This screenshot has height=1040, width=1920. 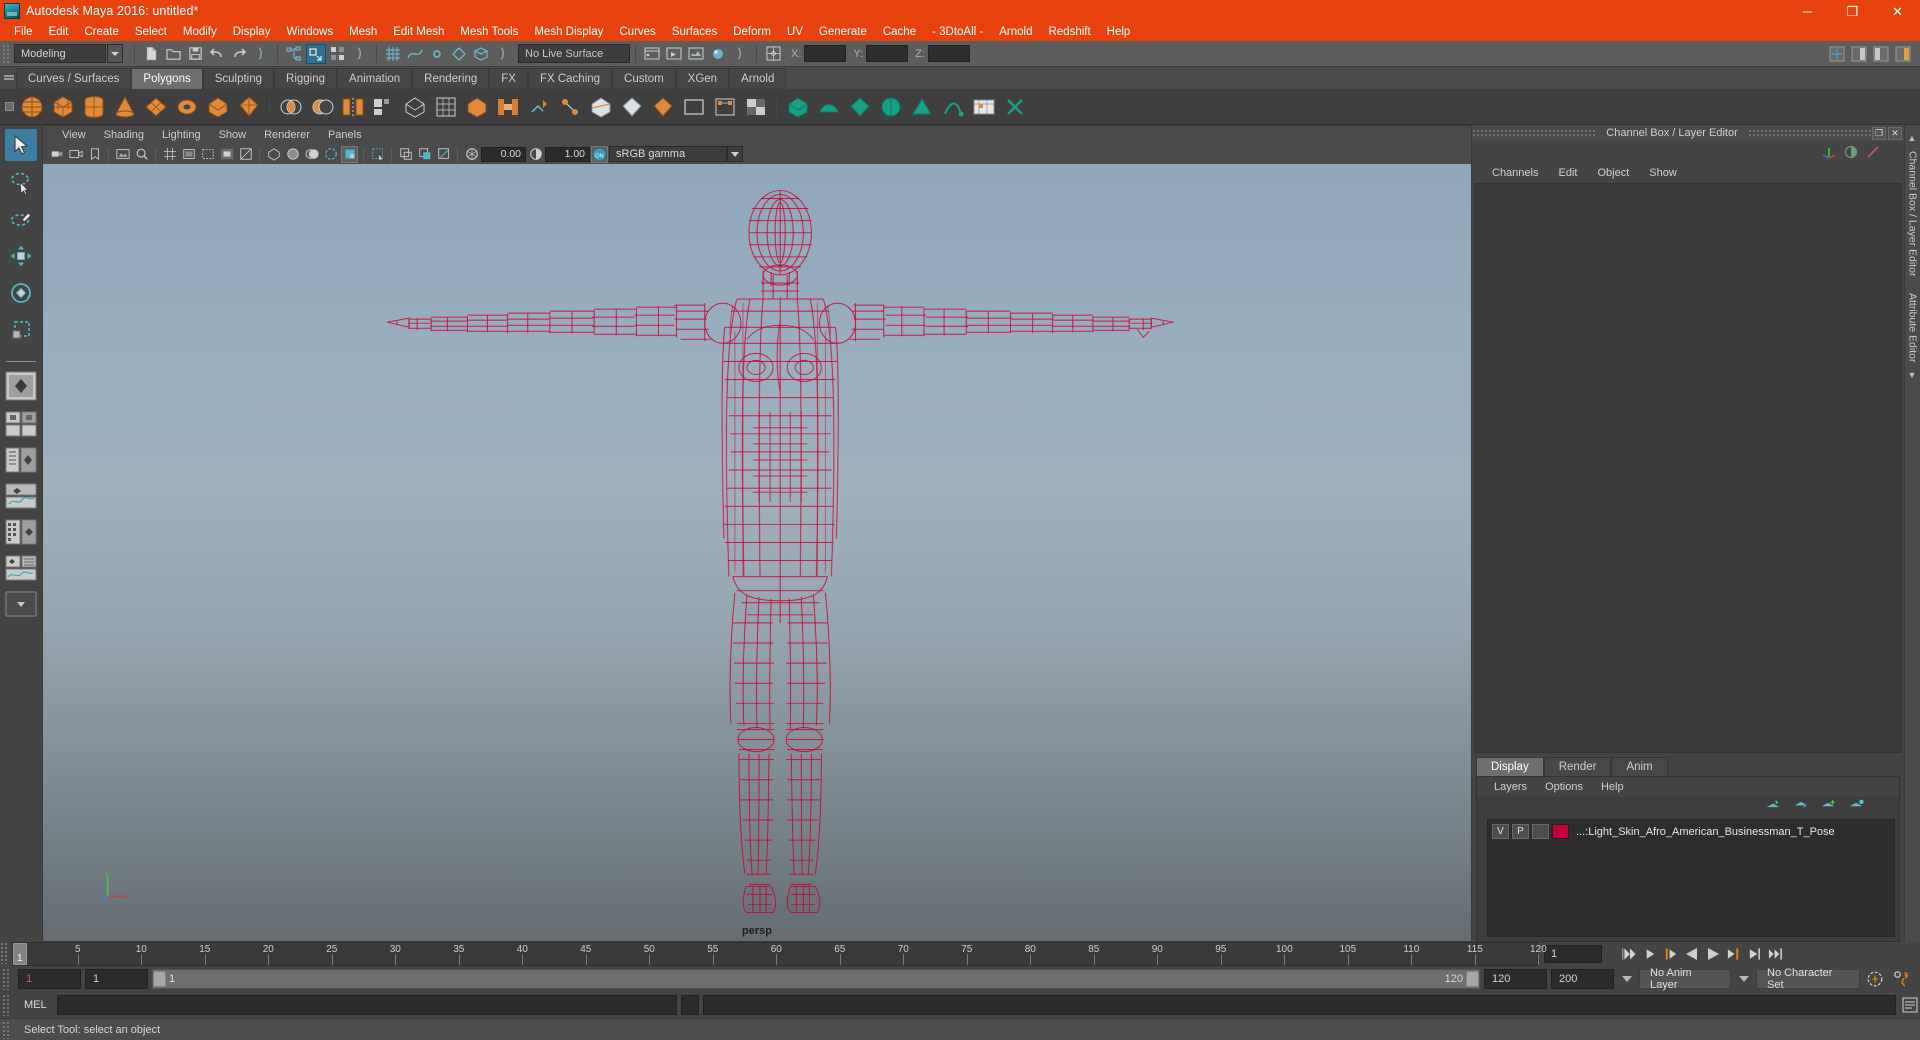 I want to click on channel-box-menu-edit: Edit, so click(x=1567, y=173).